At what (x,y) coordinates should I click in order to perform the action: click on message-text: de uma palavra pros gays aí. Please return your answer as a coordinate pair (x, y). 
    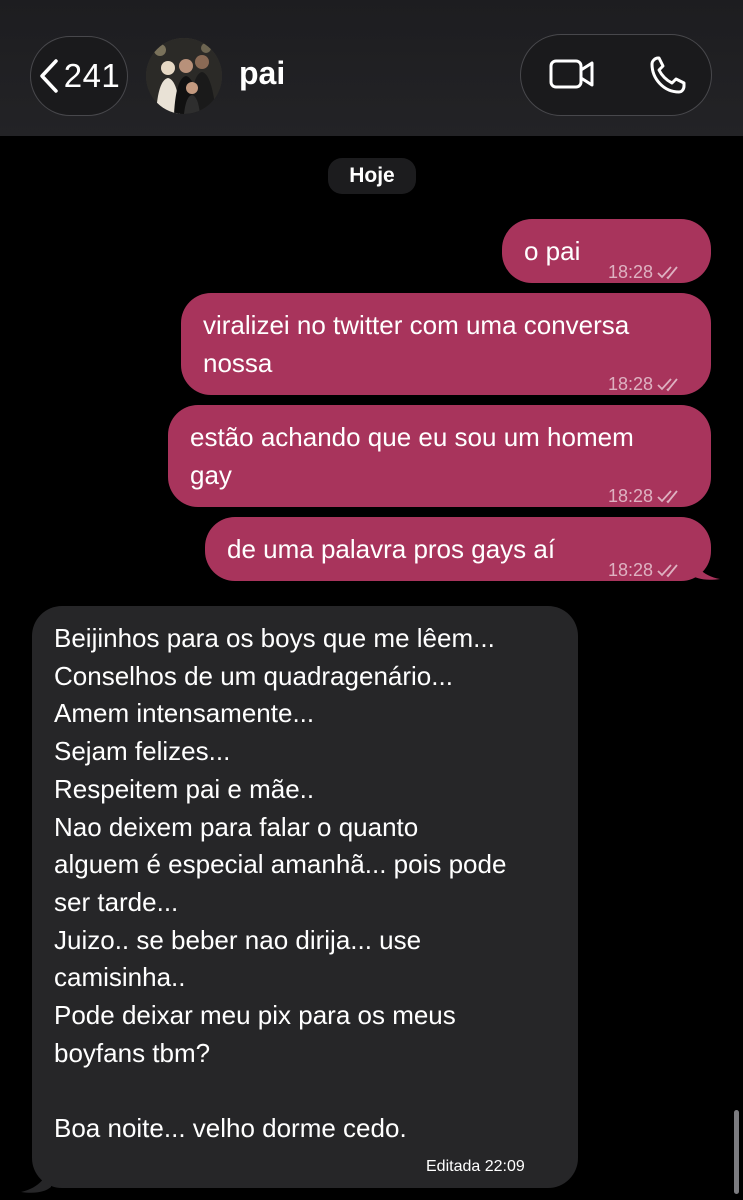
    Looking at the image, I should click on (391, 549).